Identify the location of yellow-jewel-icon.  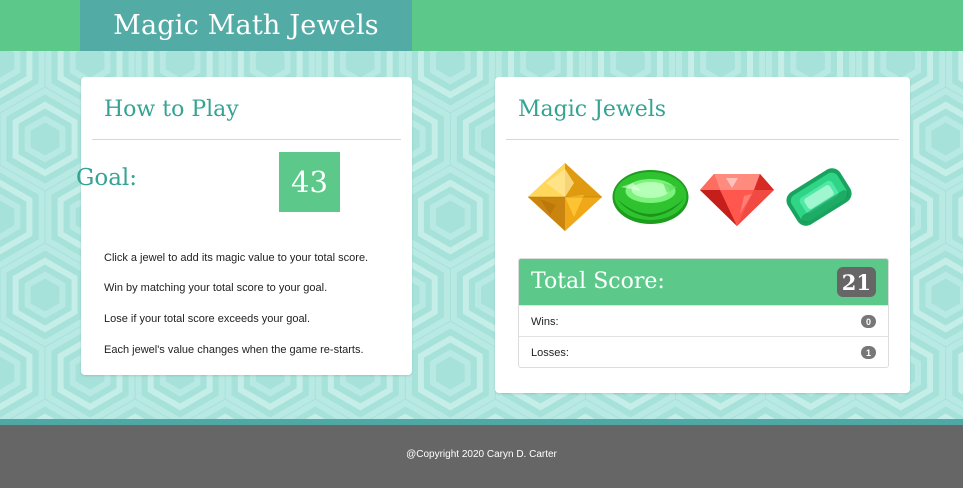
(565, 197).